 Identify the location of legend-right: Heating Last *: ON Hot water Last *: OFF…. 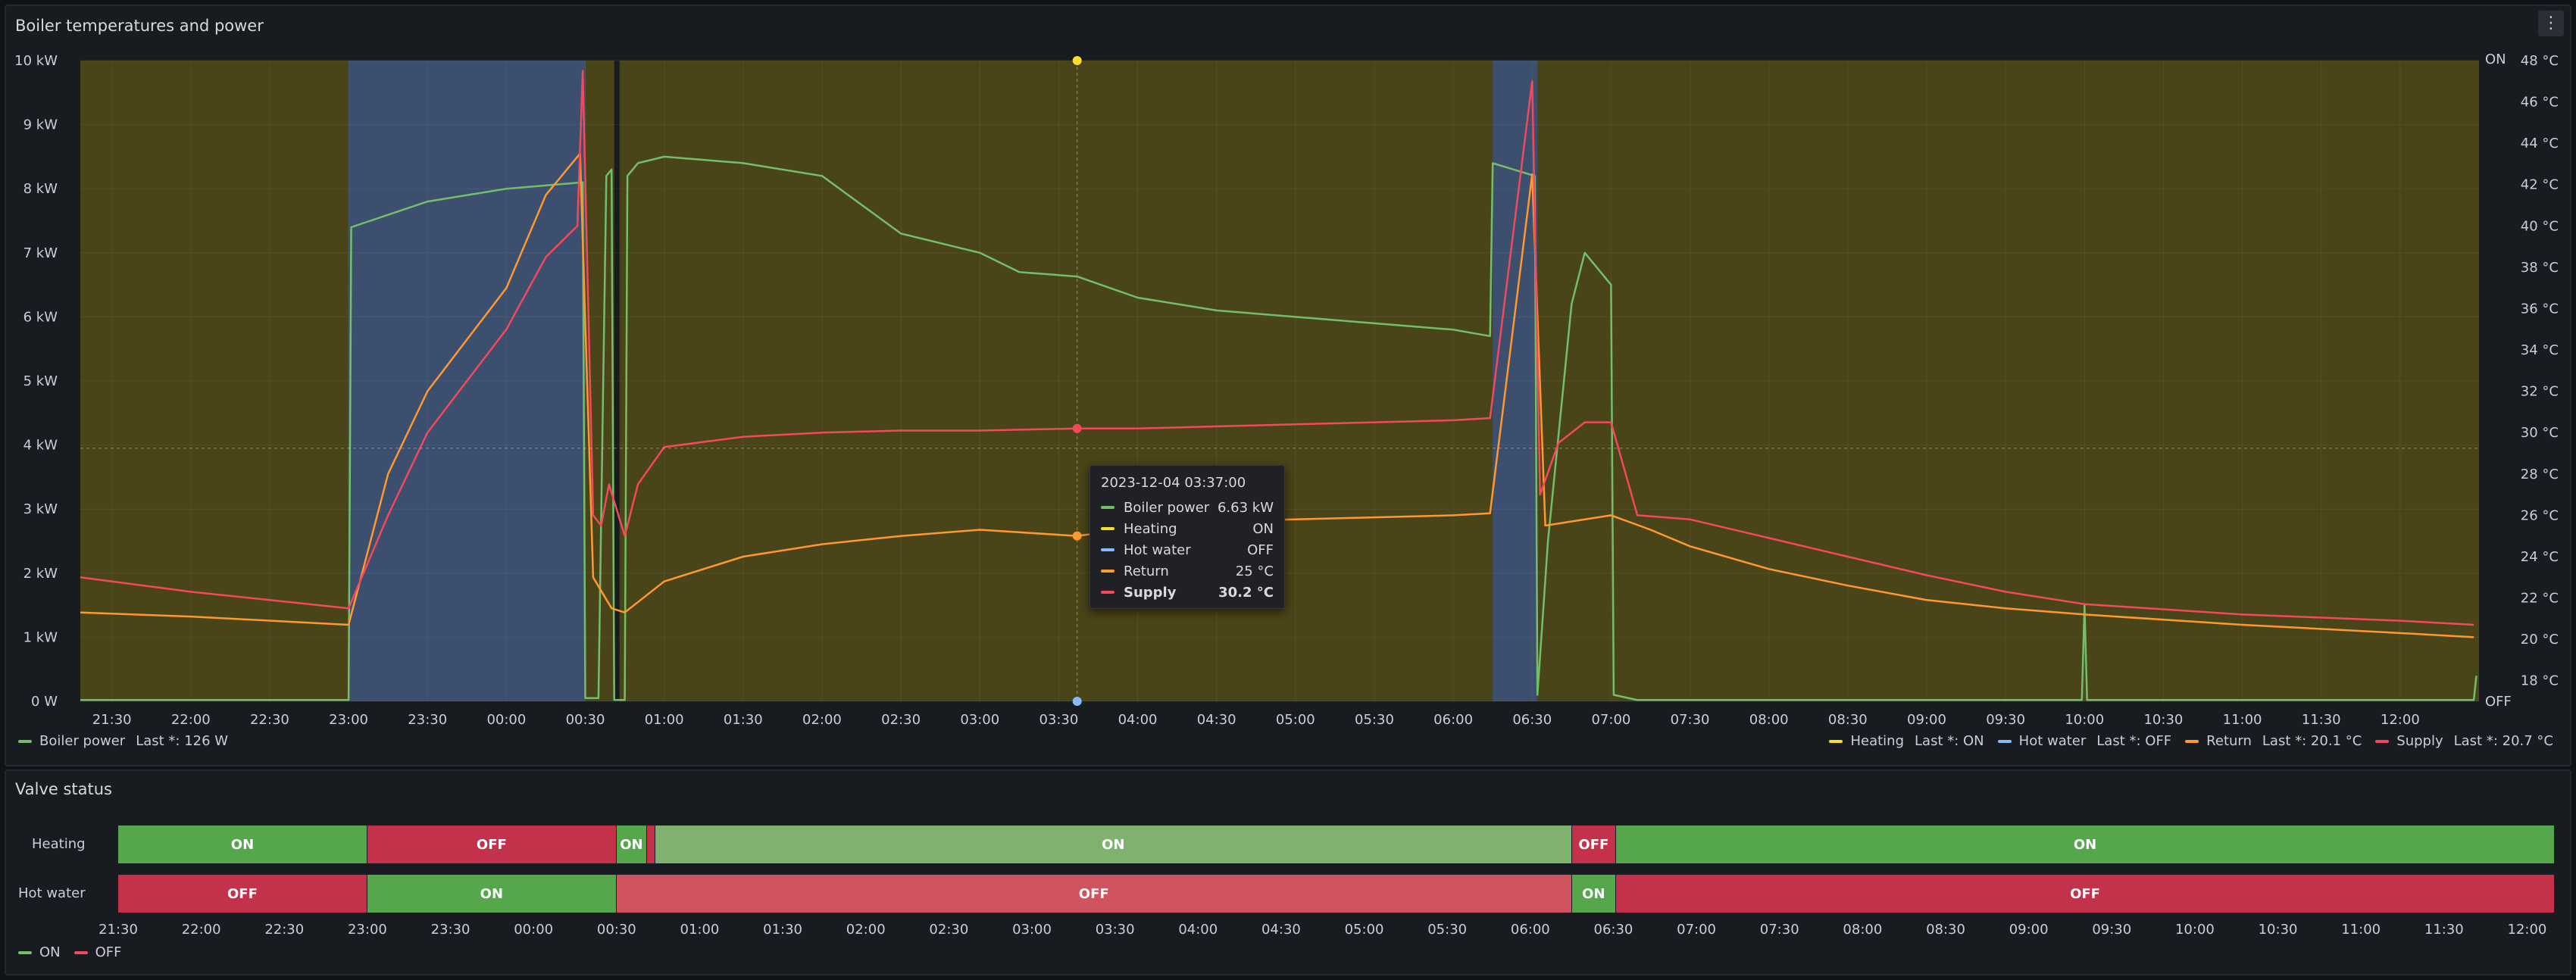
(2191, 741).